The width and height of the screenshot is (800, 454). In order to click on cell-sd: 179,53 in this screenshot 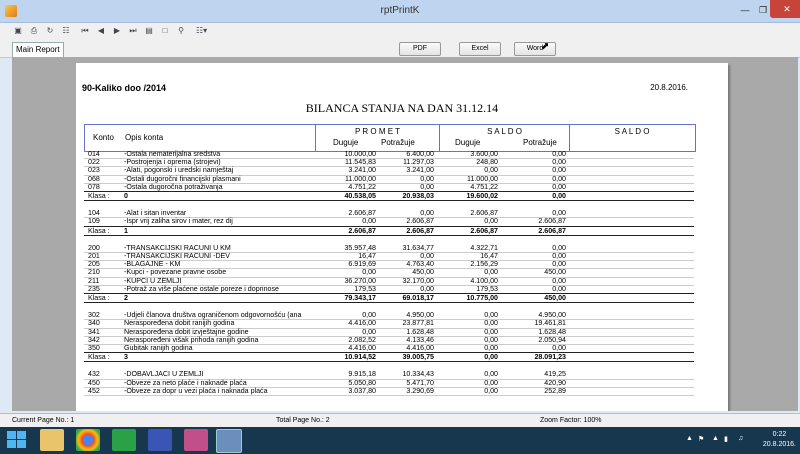, I will do `click(487, 288)`.